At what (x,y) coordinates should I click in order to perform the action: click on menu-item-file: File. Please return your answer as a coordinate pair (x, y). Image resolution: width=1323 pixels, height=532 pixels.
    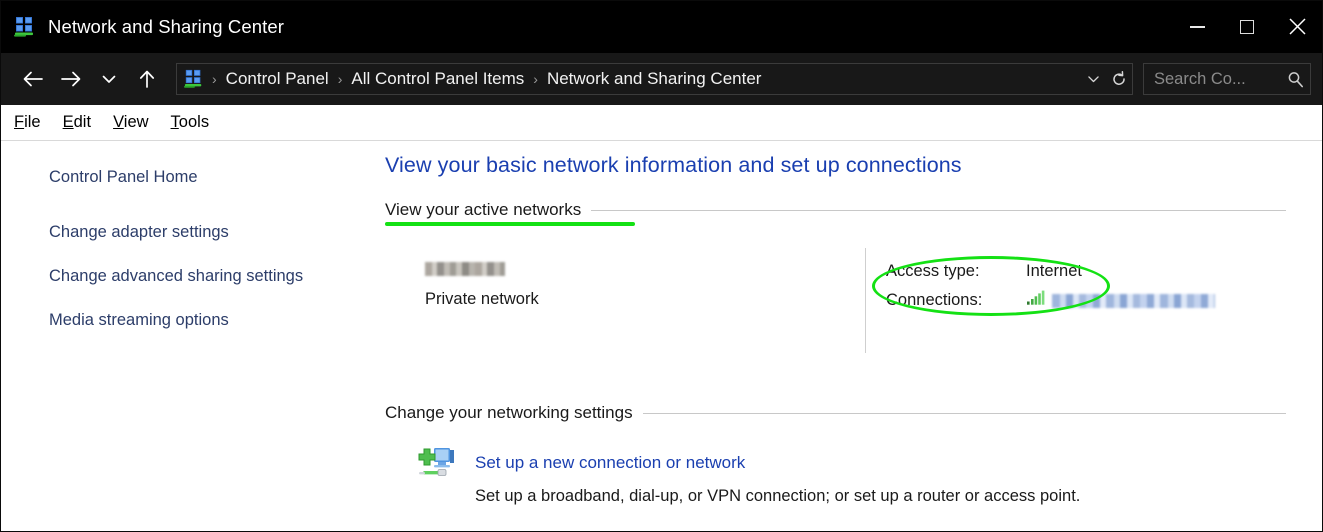
    Looking at the image, I should click on (27, 122).